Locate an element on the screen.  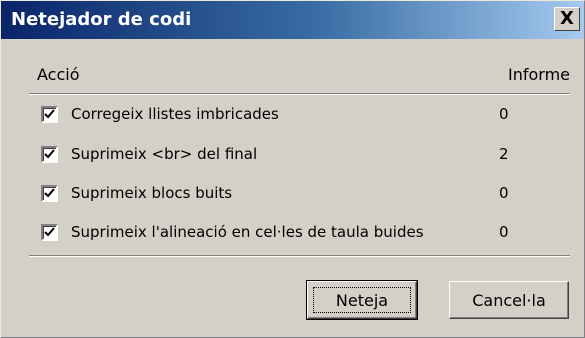
checkbox-remove-empty-blocks is located at coordinates (49, 193).